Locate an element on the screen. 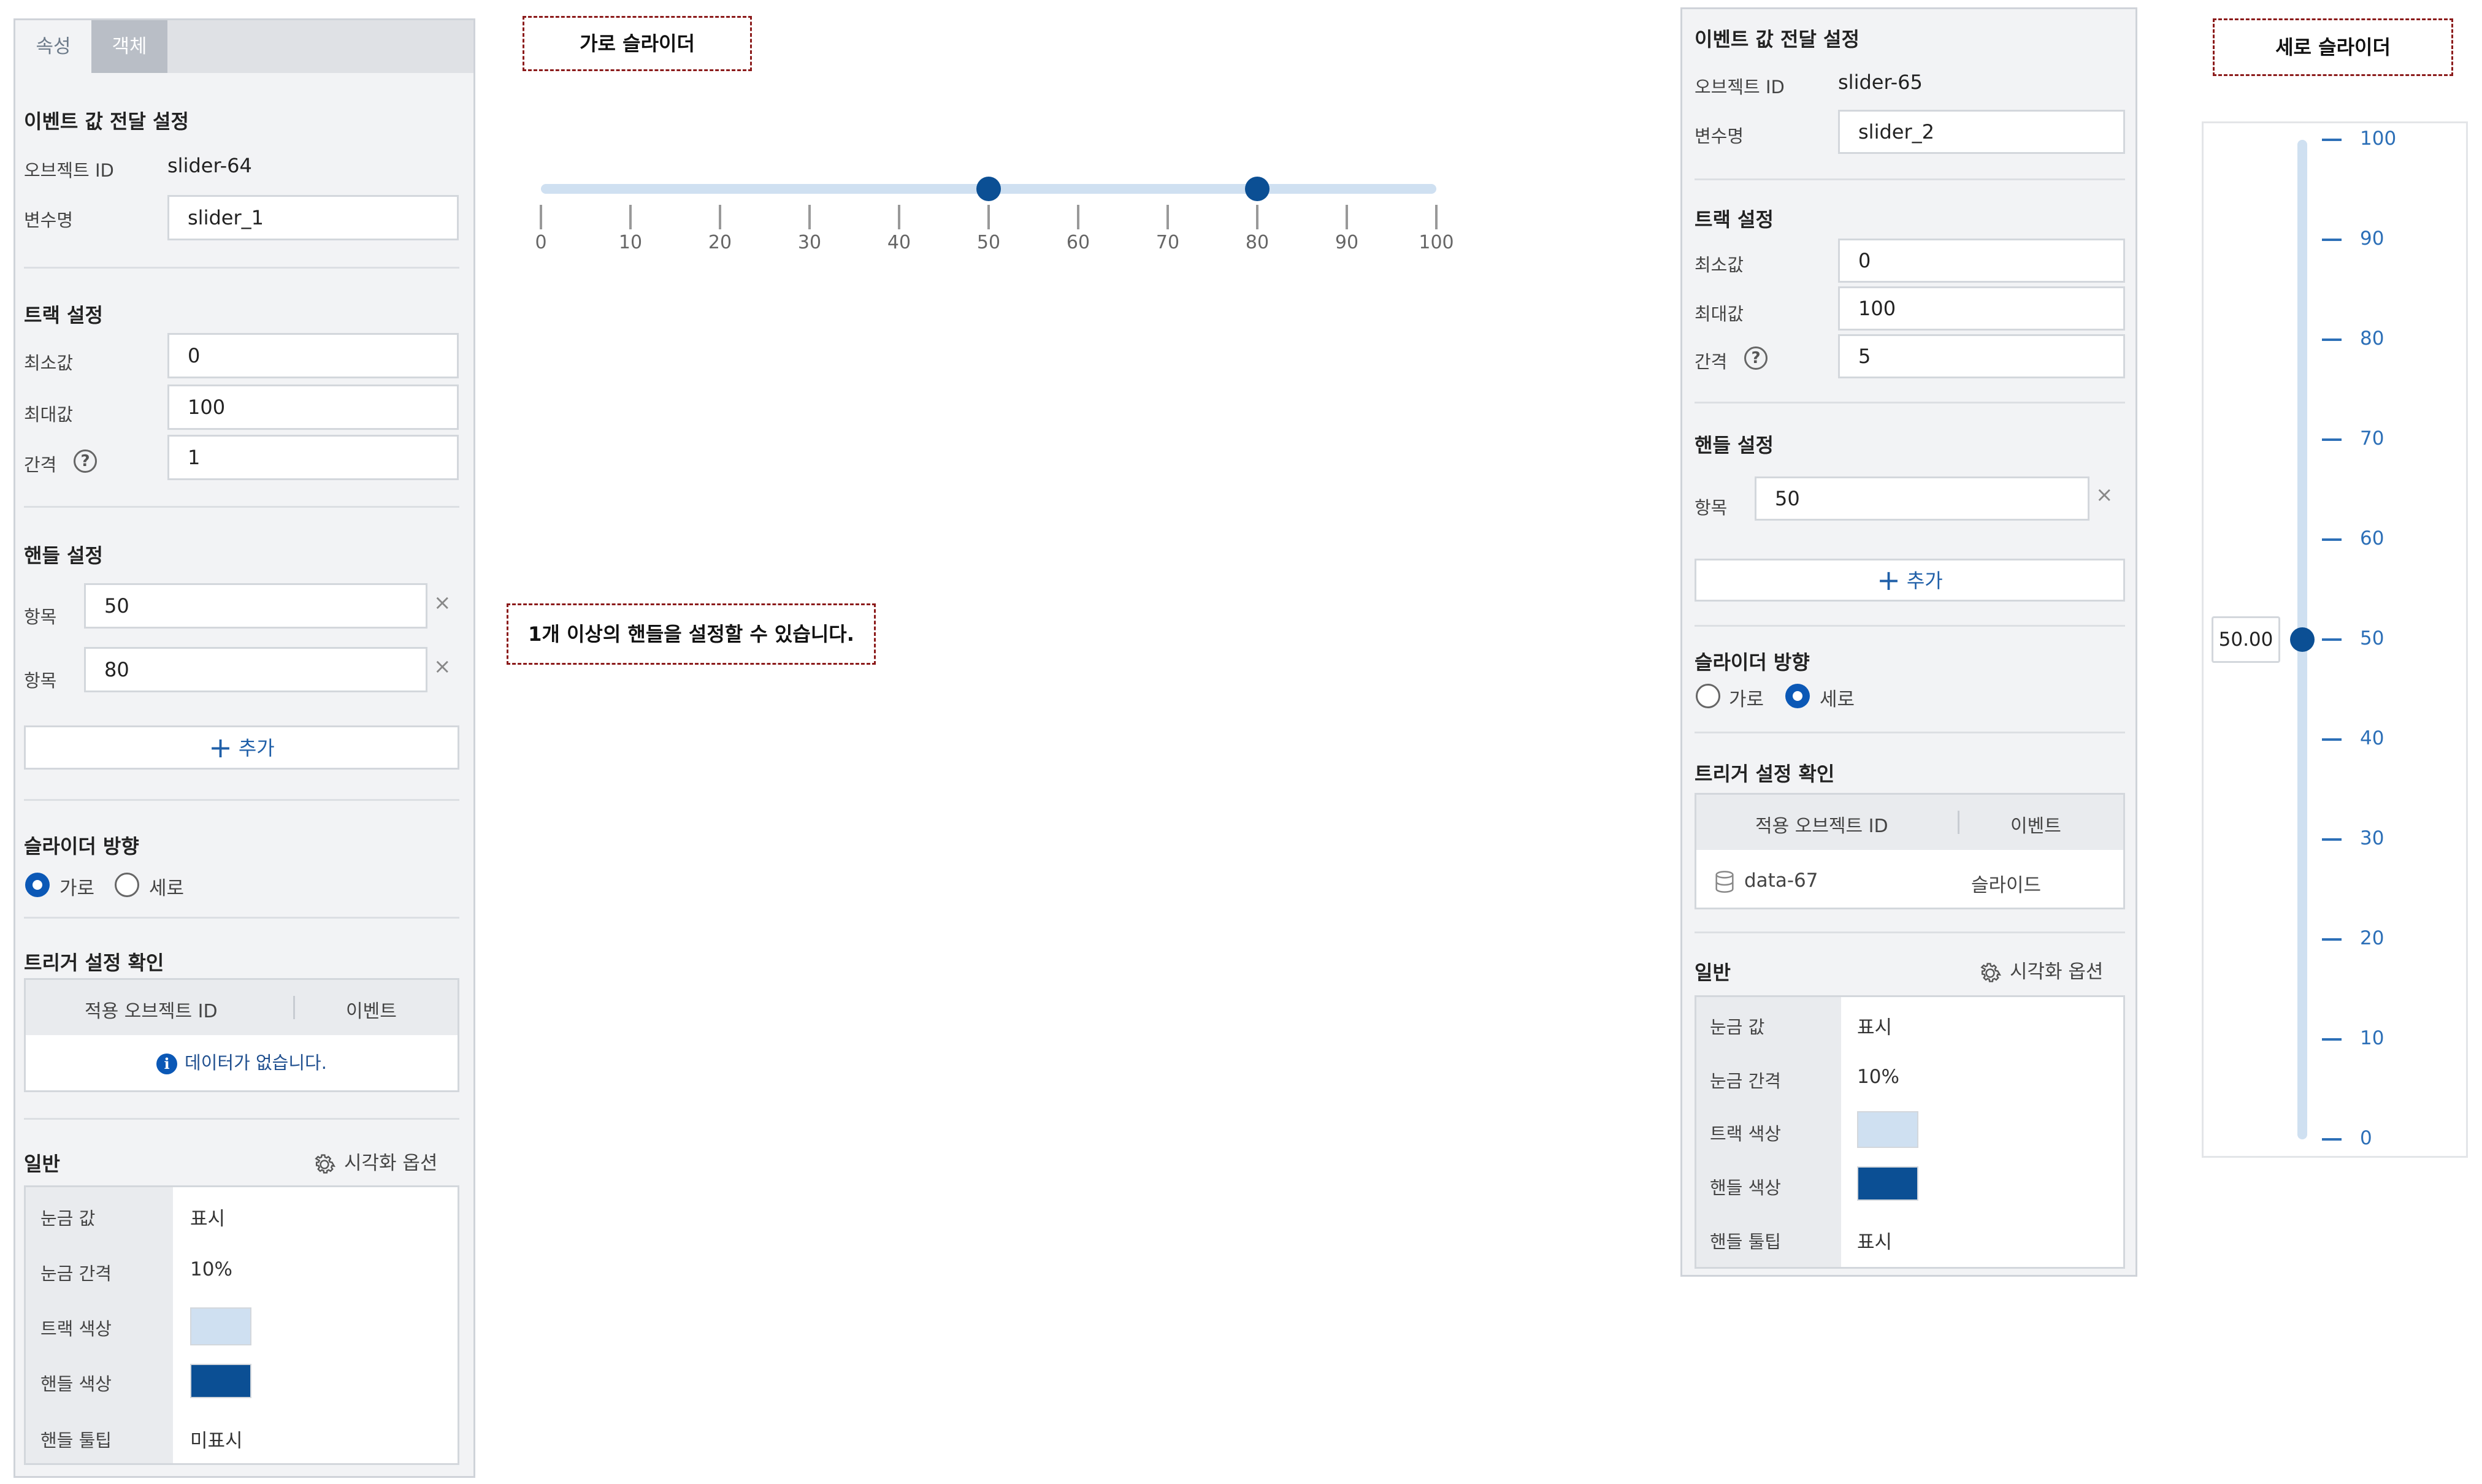  handle-value-input: 80 is located at coordinates (255, 669).